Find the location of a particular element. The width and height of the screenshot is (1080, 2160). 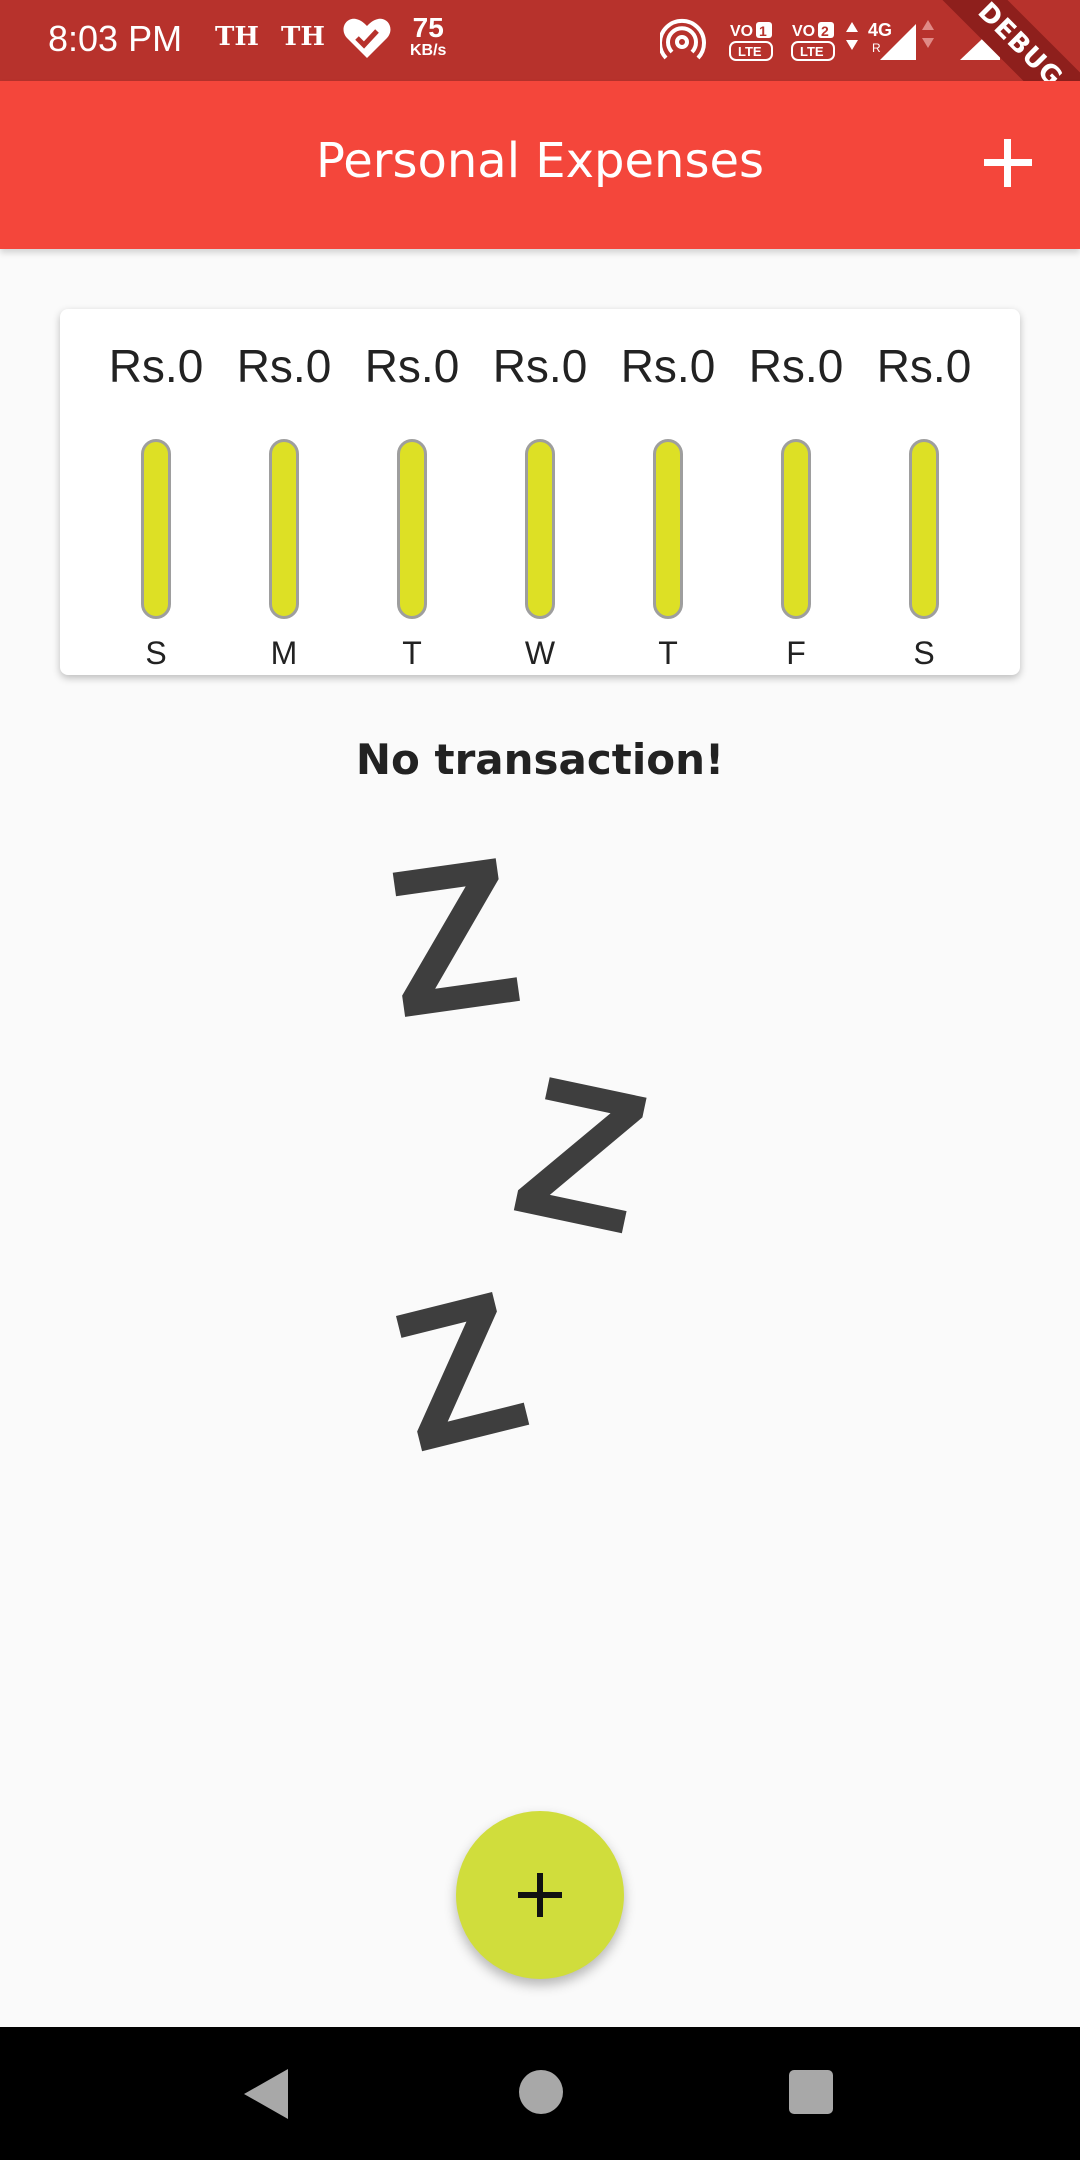

volte2-icon: VO 2 LTE is located at coordinates (813, 41).